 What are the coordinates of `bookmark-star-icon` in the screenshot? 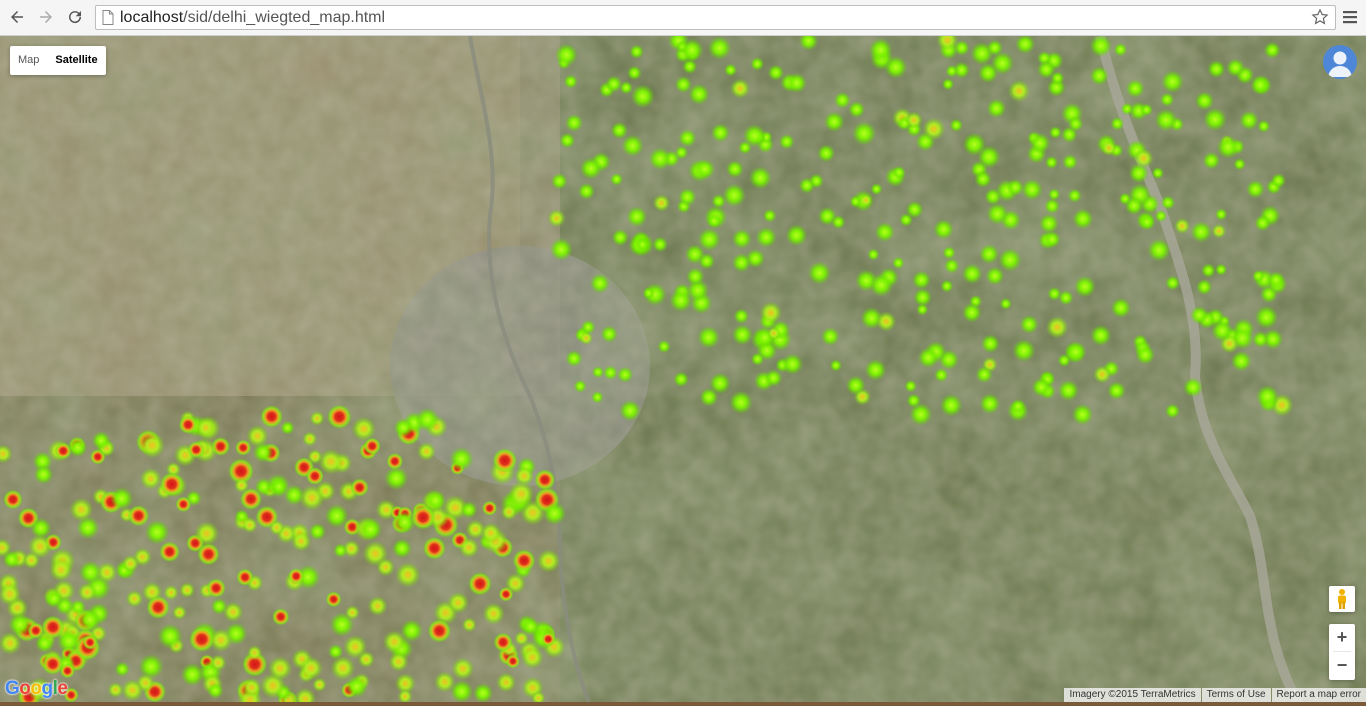 It's located at (1320, 17).